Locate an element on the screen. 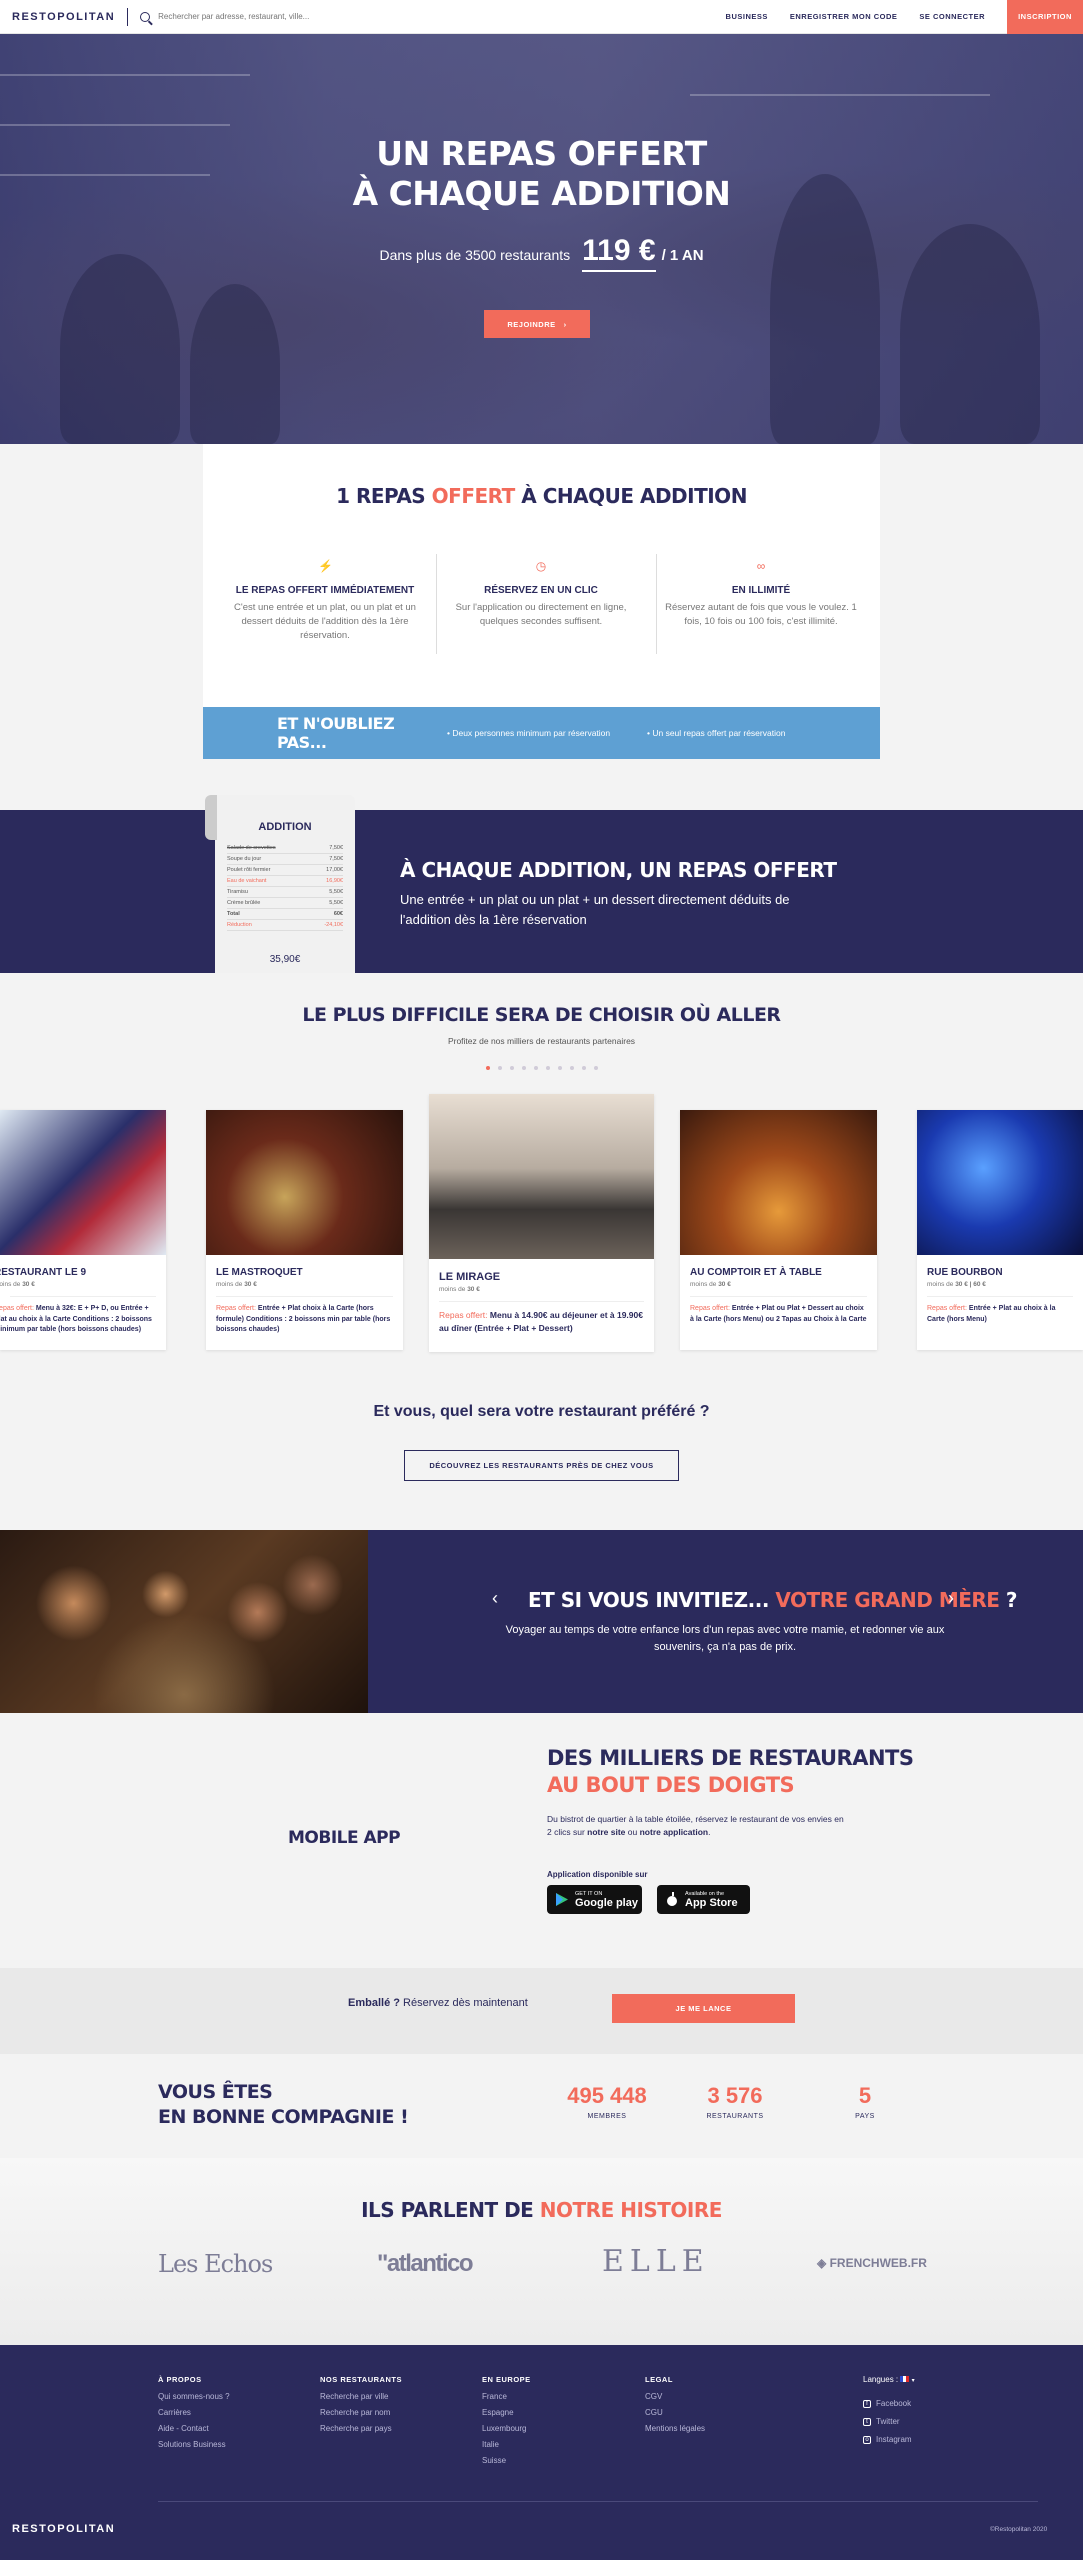  signup-button: INSCRIPTION is located at coordinates (1045, 17).